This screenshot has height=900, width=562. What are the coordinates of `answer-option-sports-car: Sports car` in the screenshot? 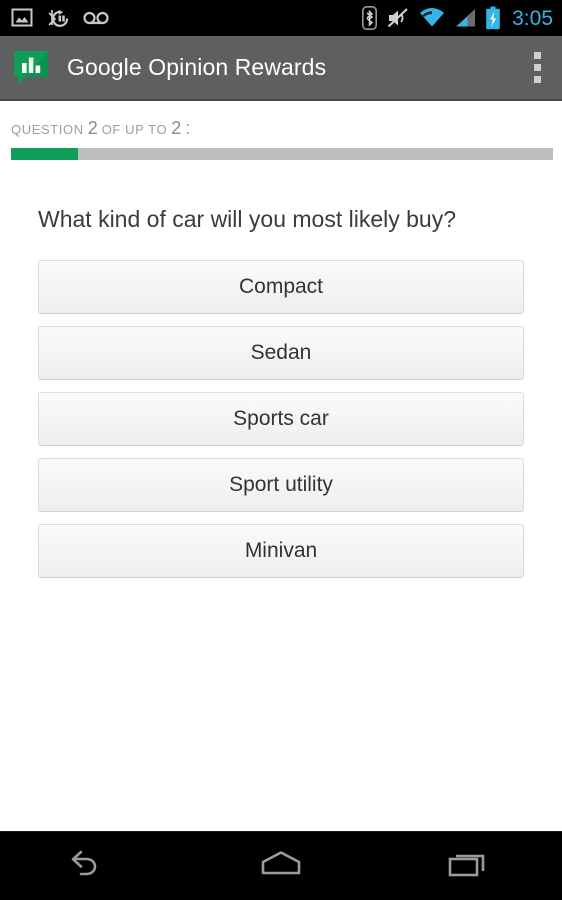 It's located at (281, 418).